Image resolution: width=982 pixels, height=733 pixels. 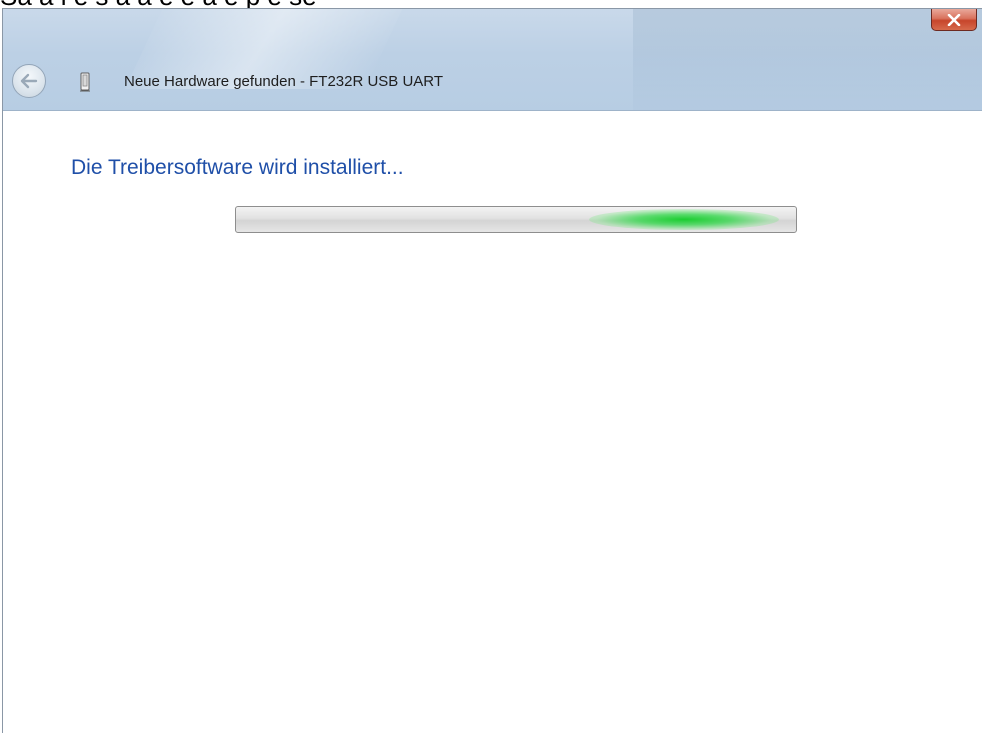 I want to click on back-button, so click(x=29, y=81).